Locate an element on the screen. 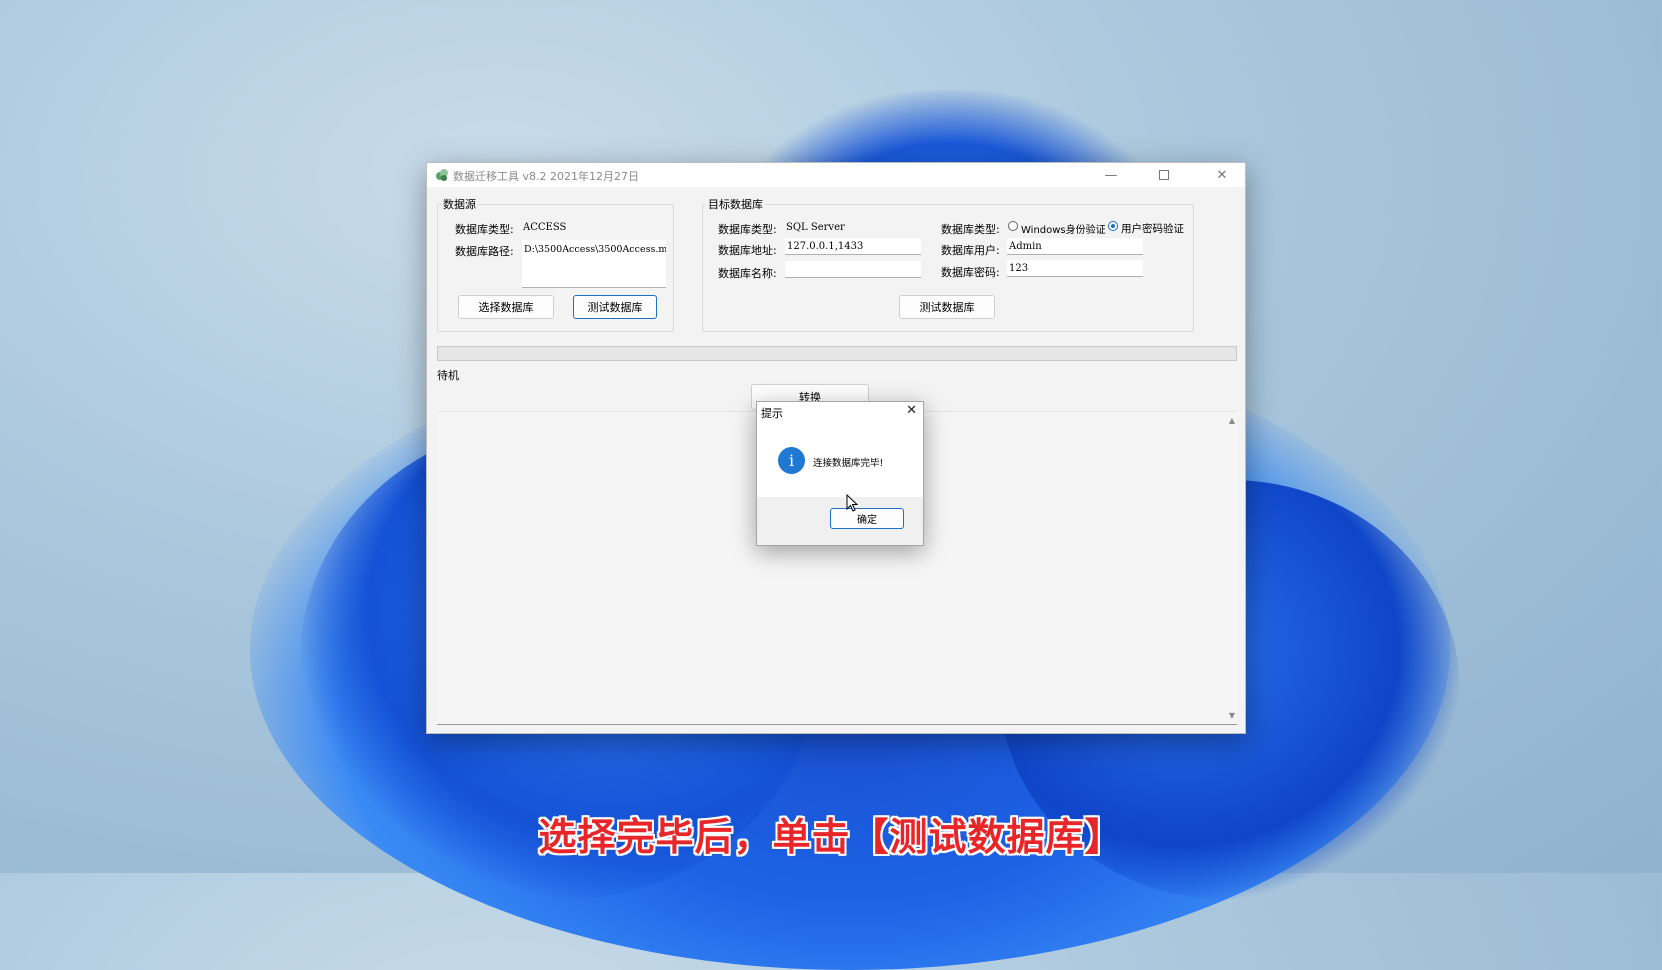 The image size is (1662, 970). minimize-button: — is located at coordinates (1111, 175).